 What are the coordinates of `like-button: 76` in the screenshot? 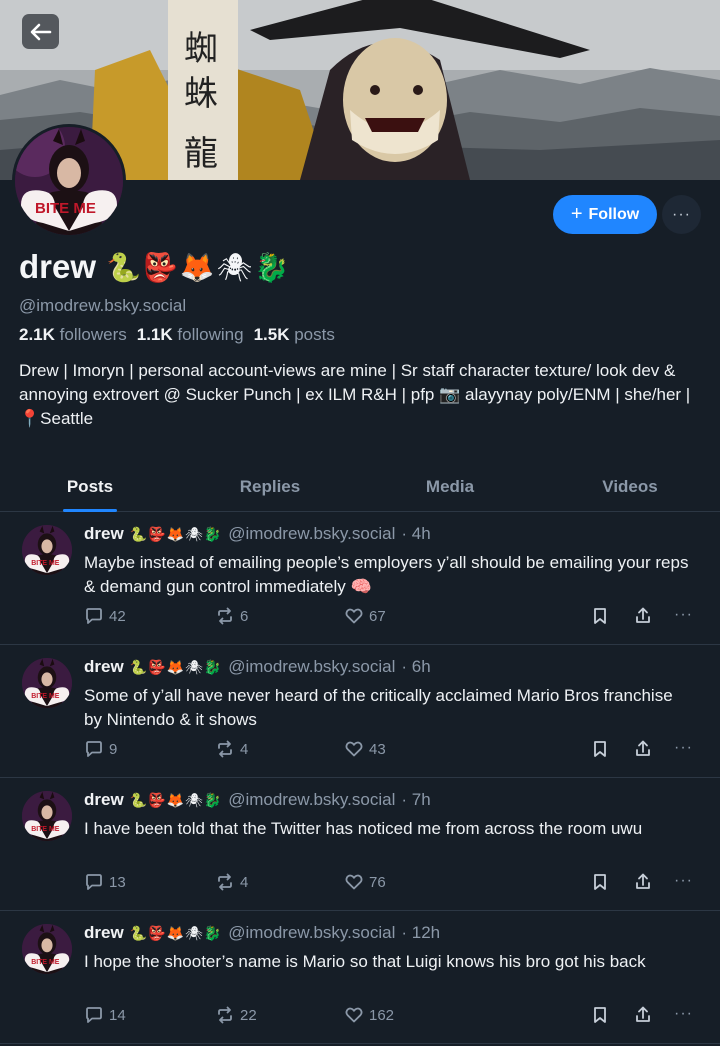 It's located at (365, 882).